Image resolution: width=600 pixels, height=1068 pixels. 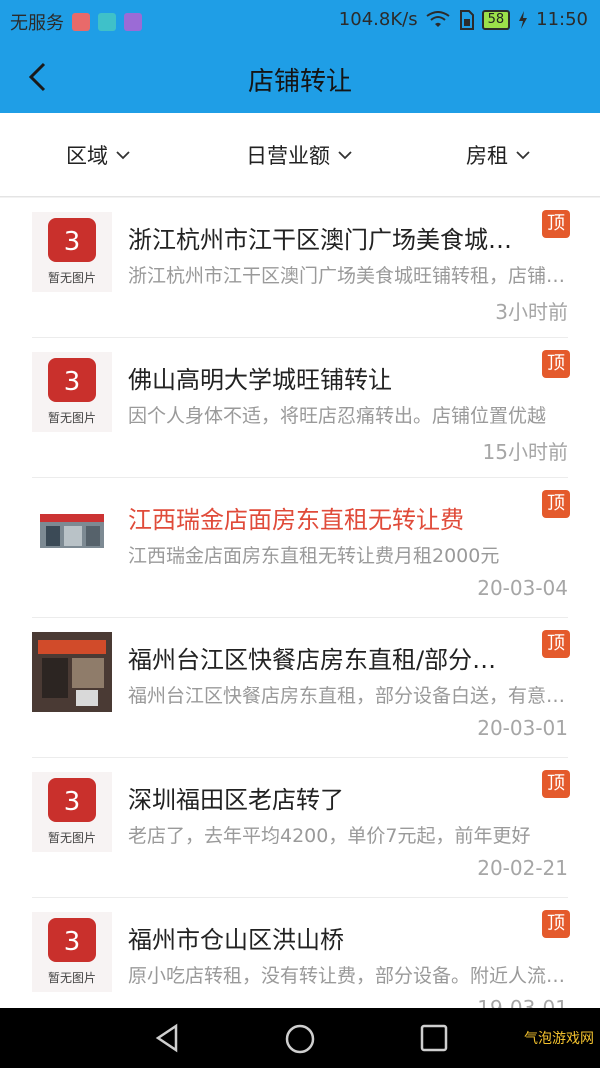 I want to click on app-icon-red, so click(x=81, y=22).